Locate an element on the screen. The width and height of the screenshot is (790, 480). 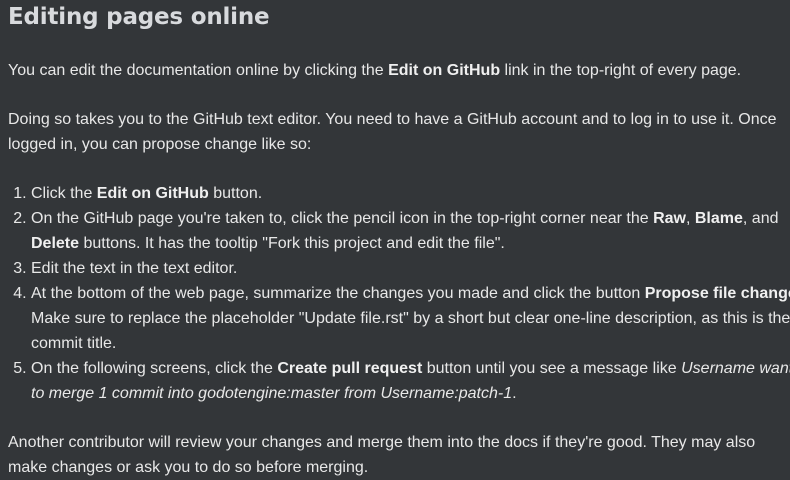
step-bold: Create pull request is located at coordinates (350, 368).